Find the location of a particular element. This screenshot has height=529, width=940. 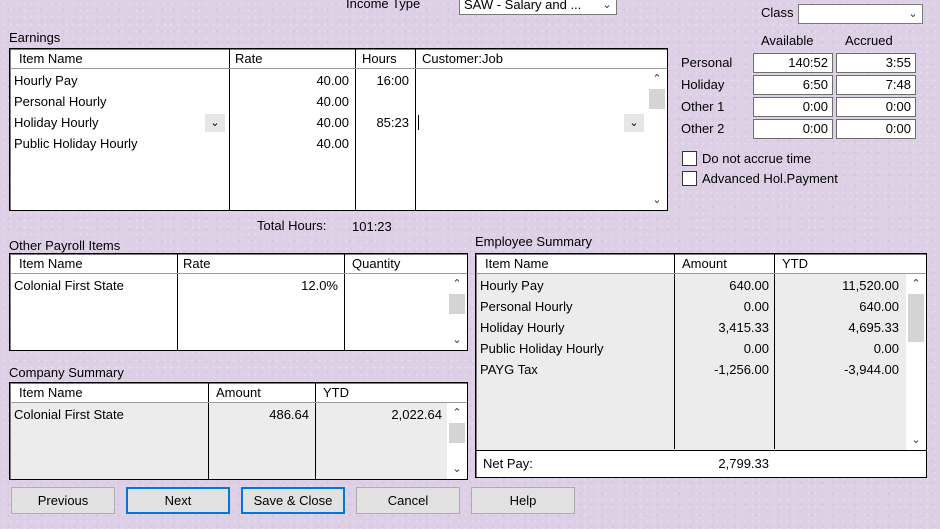

save-close-button: Save & Close is located at coordinates (293, 500).